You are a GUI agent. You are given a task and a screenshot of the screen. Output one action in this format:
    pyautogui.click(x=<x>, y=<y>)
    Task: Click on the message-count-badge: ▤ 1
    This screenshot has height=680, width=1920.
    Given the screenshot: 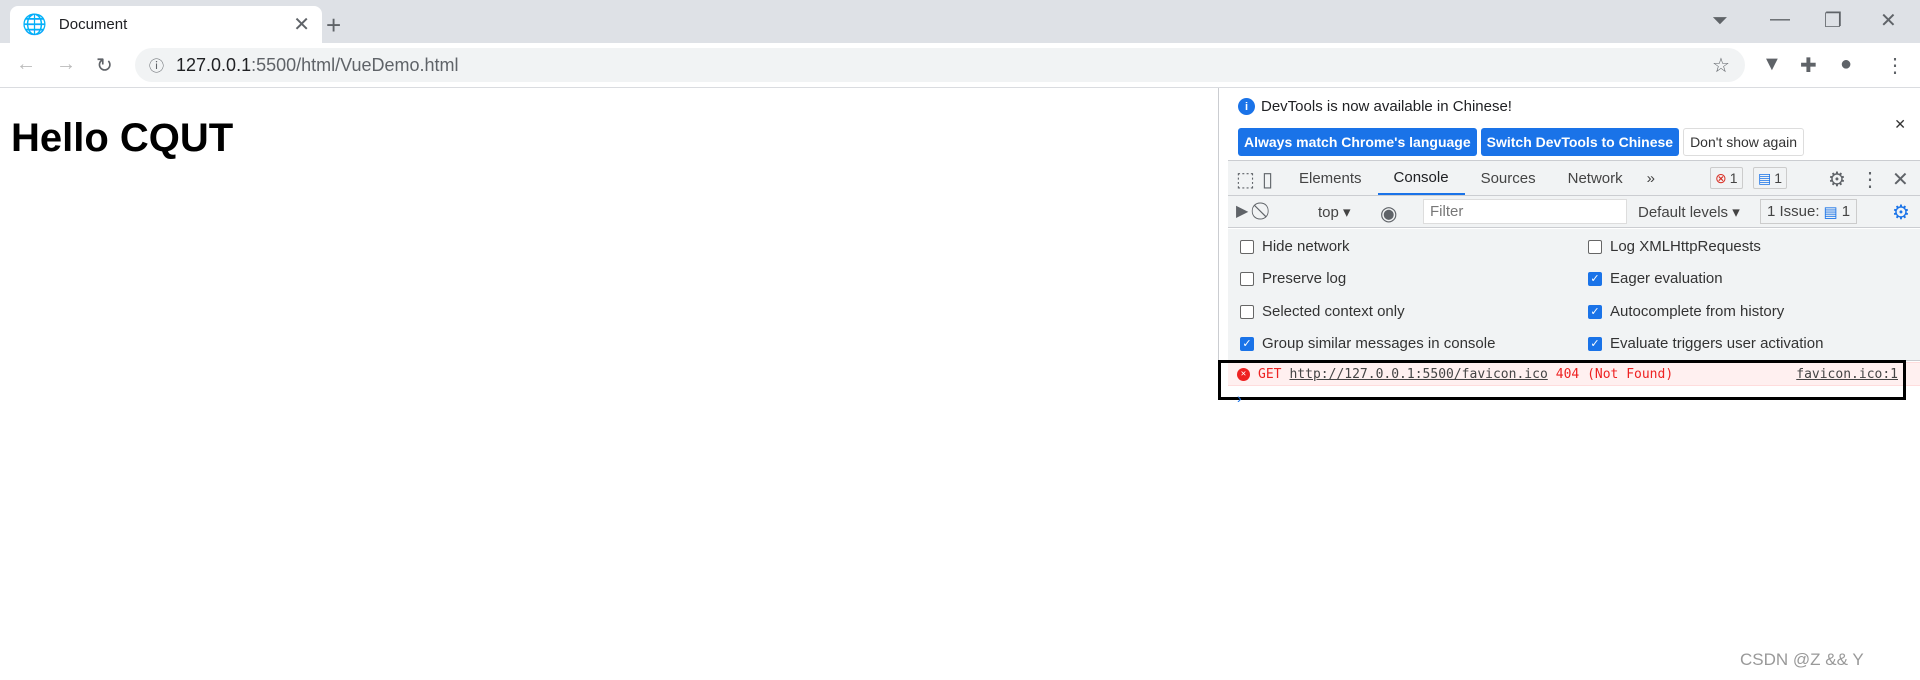 What is the action you would take?
    pyautogui.click(x=1770, y=178)
    